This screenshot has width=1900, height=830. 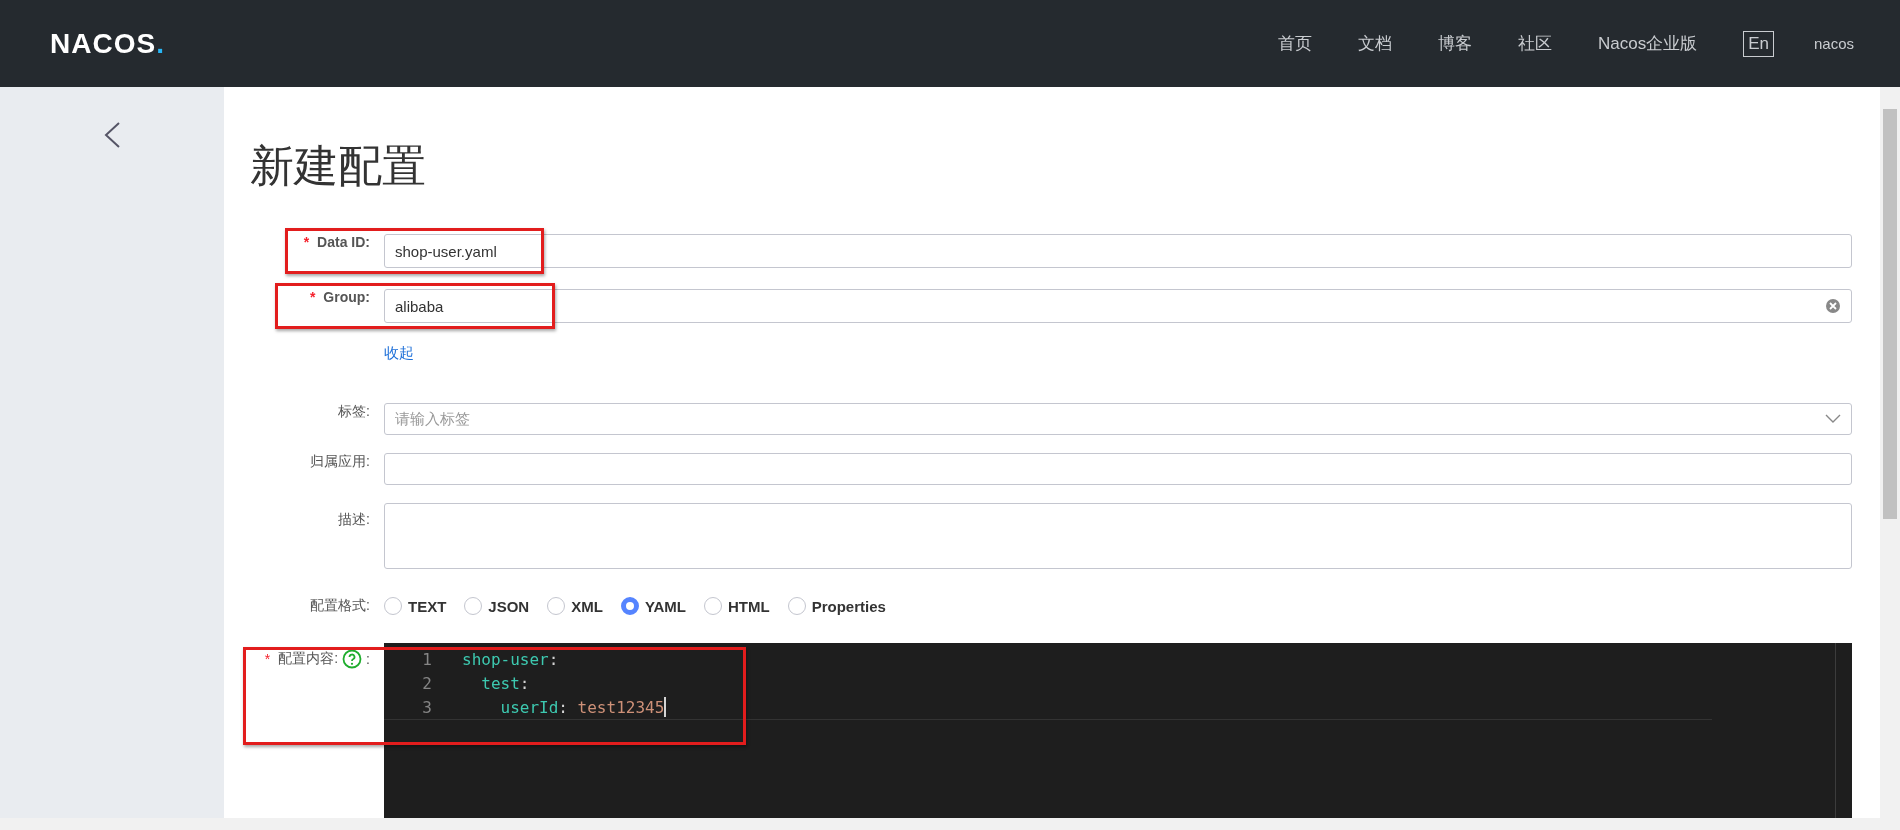 What do you see at coordinates (737, 606) in the screenshot?
I see `format-radio: HTML` at bounding box center [737, 606].